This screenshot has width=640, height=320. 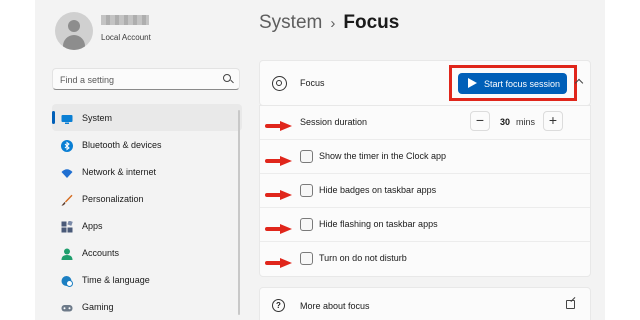 I want to click on sidebar-item-label: System, so click(x=97, y=117).